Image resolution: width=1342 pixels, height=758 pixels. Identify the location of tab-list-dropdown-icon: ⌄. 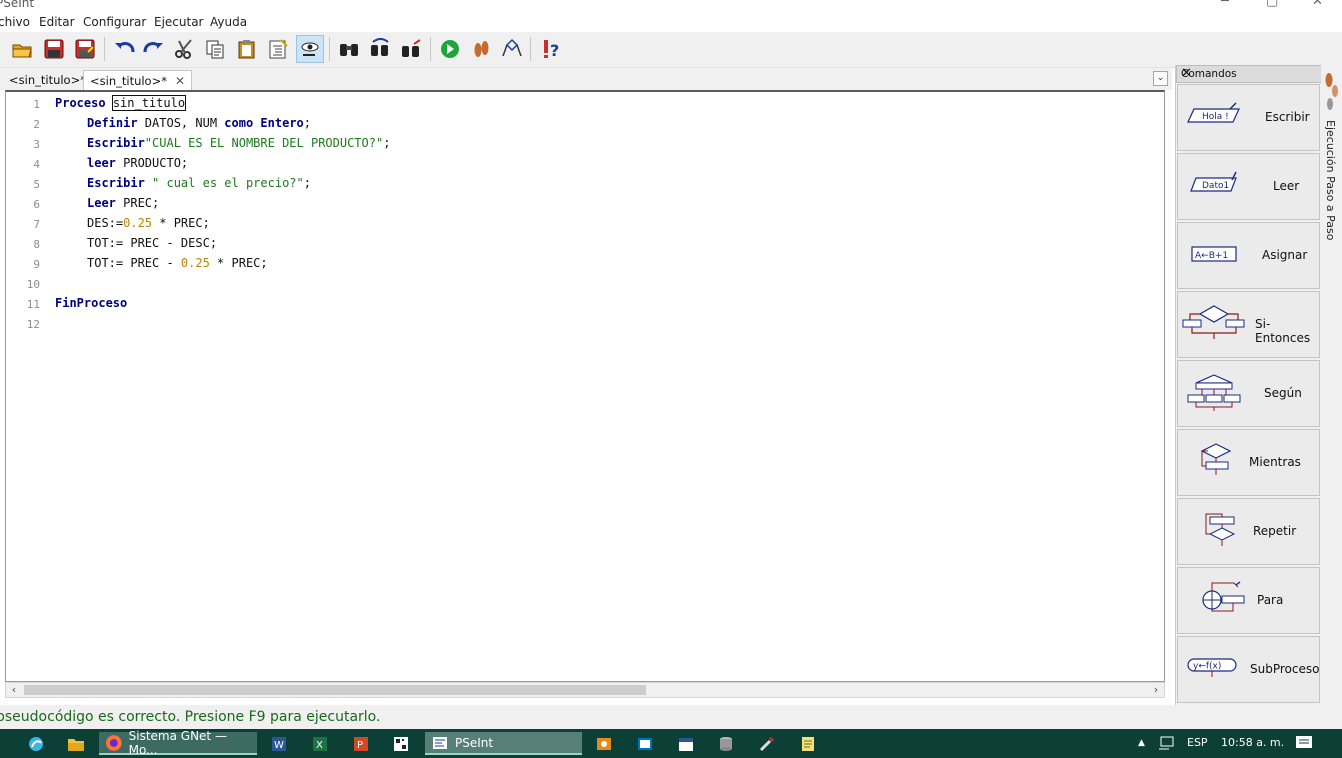
(1160, 78).